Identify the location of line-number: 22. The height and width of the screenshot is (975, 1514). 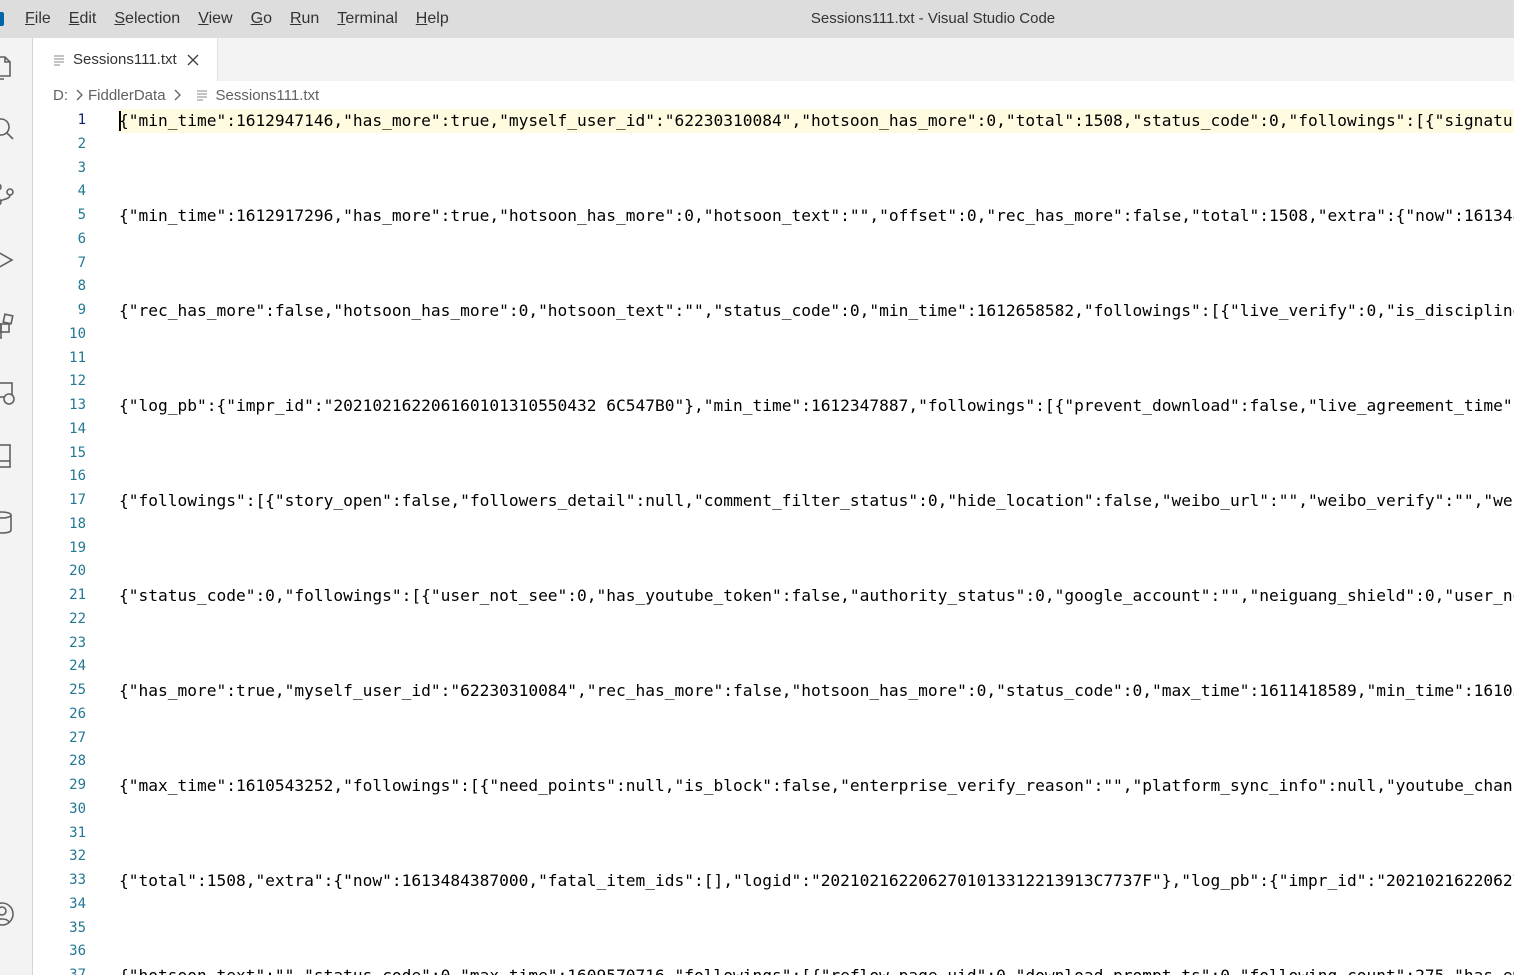
(59, 620).